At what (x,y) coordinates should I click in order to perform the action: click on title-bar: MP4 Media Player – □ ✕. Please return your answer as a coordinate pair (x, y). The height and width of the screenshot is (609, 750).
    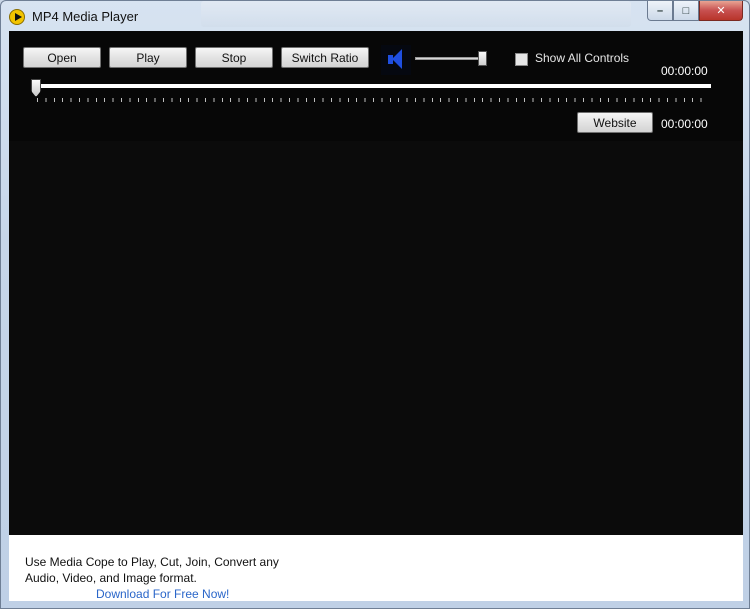
    Looking at the image, I should click on (375, 16).